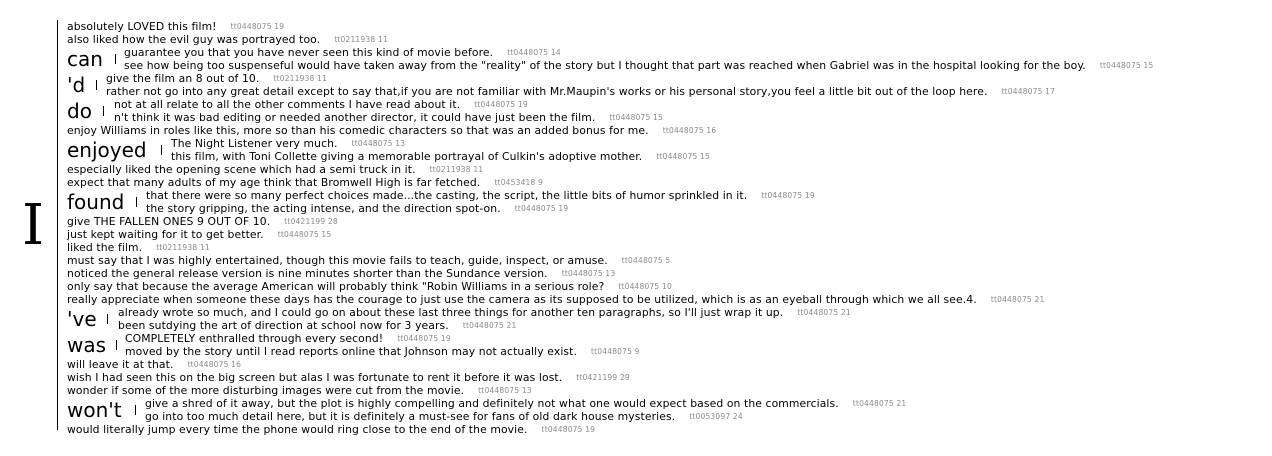 This screenshot has height=456, width=1272. Describe the element at coordinates (142, 26) in the screenshot. I see `phrase-text: absolutely LOVED this film!` at that location.